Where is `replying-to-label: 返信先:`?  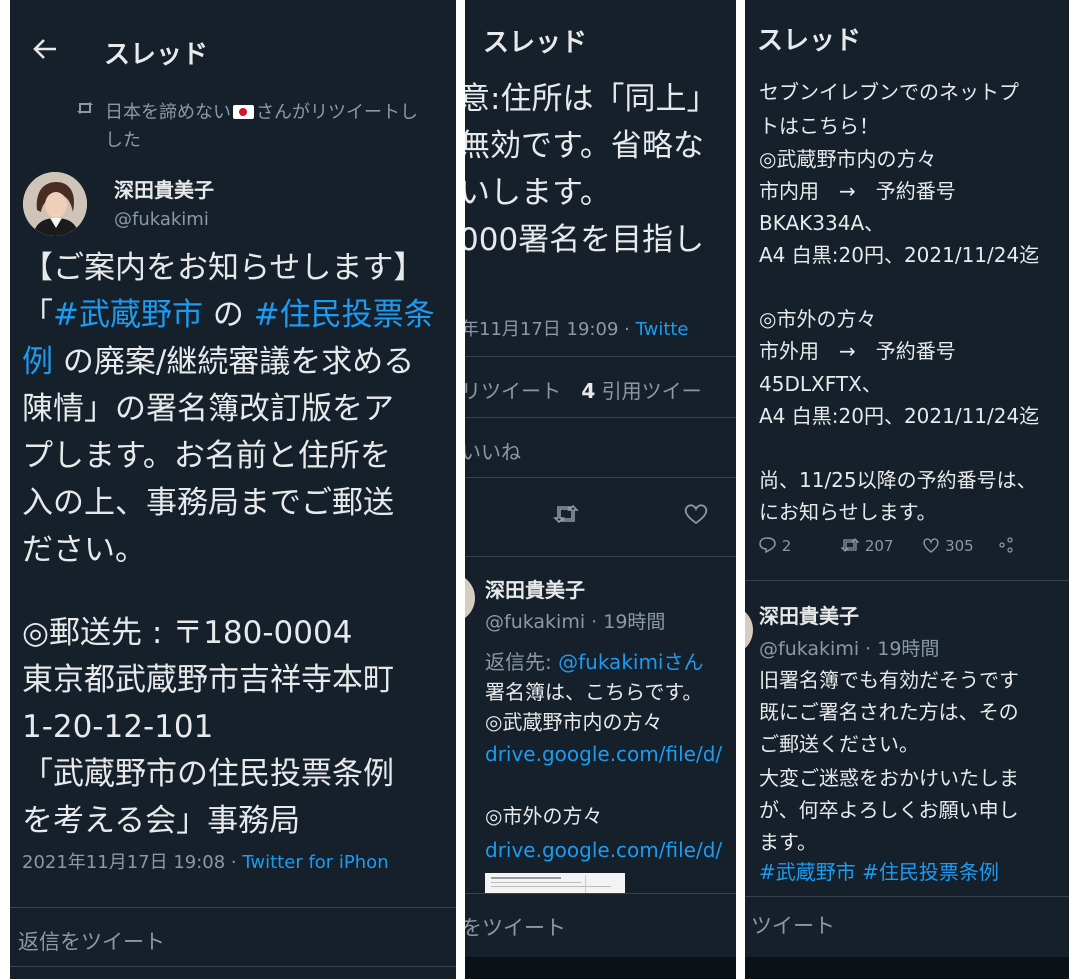
replying-to-label: 返信先: is located at coordinates (522, 662).